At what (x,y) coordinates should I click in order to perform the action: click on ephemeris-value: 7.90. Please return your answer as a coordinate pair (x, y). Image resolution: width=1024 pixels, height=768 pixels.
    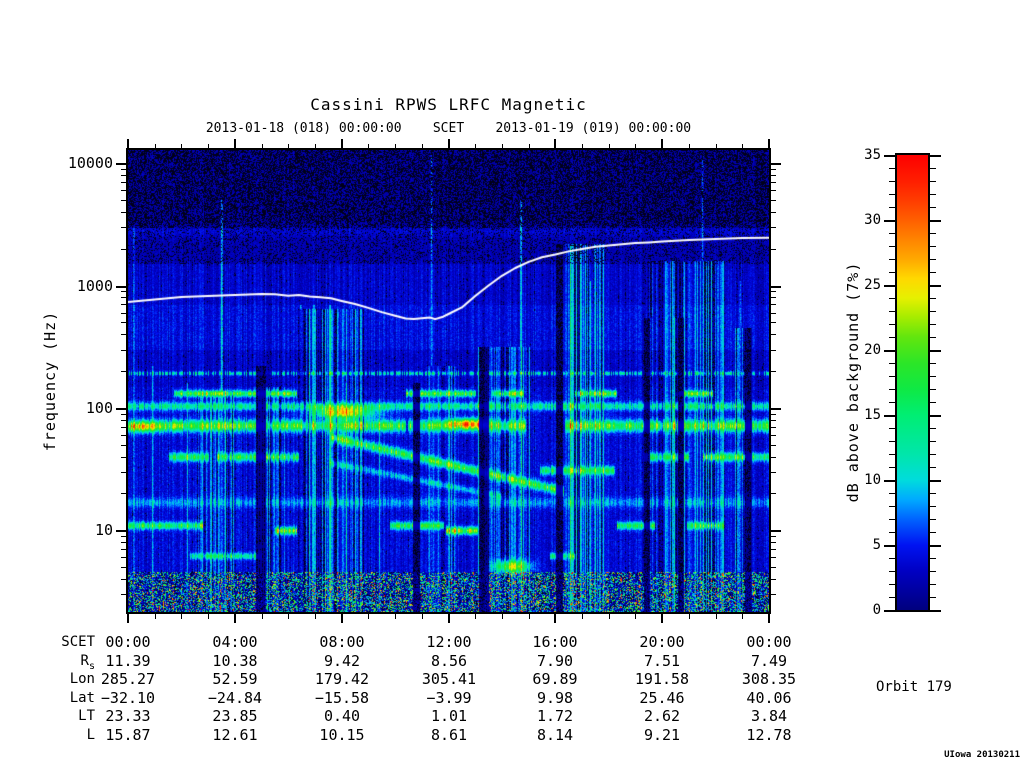
    Looking at the image, I should click on (555, 661).